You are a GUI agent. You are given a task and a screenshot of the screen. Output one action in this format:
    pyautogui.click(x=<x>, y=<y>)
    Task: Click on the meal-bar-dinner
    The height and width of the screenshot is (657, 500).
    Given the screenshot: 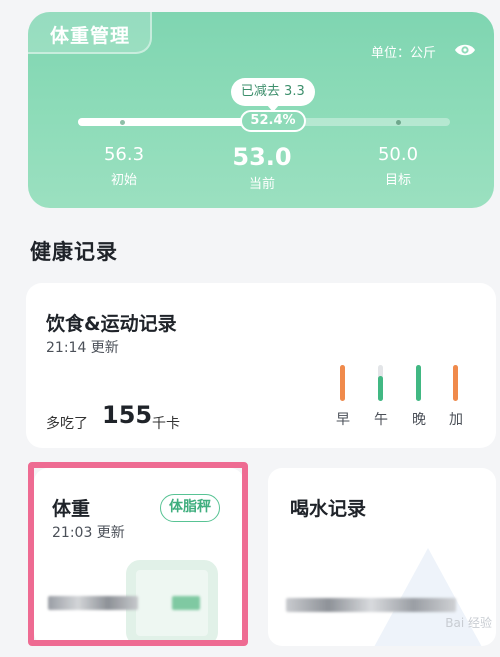 What is the action you would take?
    pyautogui.click(x=418, y=383)
    